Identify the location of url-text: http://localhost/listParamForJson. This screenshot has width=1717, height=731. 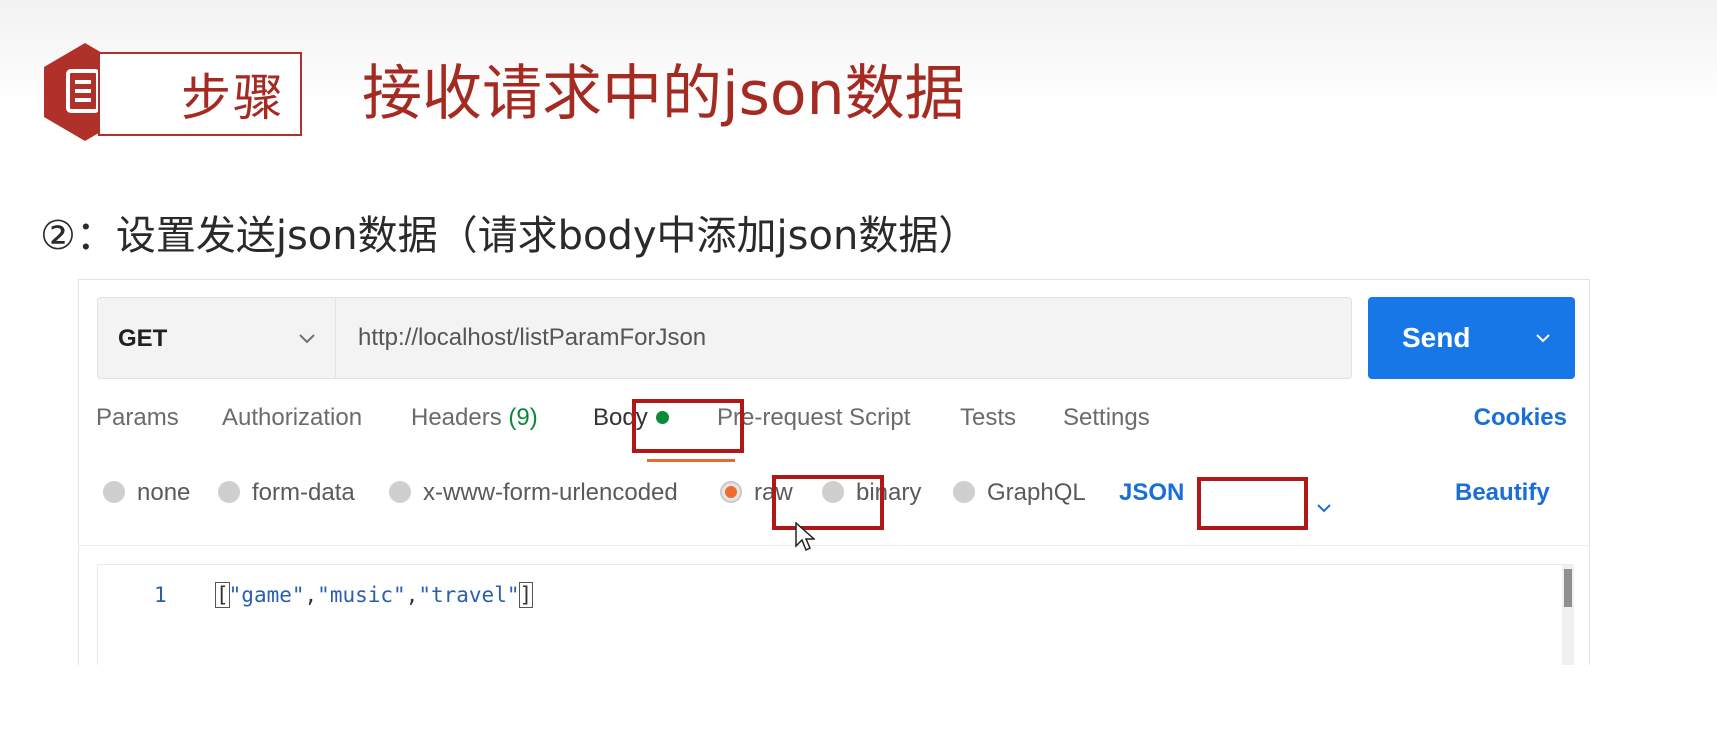
(532, 337).